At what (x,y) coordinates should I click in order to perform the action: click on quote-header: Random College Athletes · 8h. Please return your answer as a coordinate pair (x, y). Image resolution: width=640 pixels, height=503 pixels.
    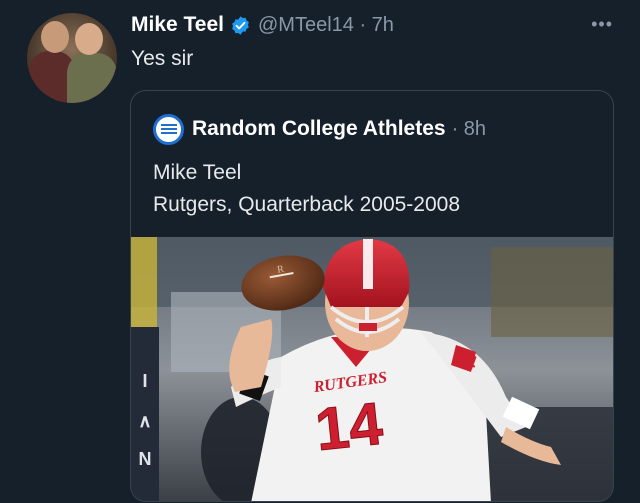
    Looking at the image, I should click on (319, 129).